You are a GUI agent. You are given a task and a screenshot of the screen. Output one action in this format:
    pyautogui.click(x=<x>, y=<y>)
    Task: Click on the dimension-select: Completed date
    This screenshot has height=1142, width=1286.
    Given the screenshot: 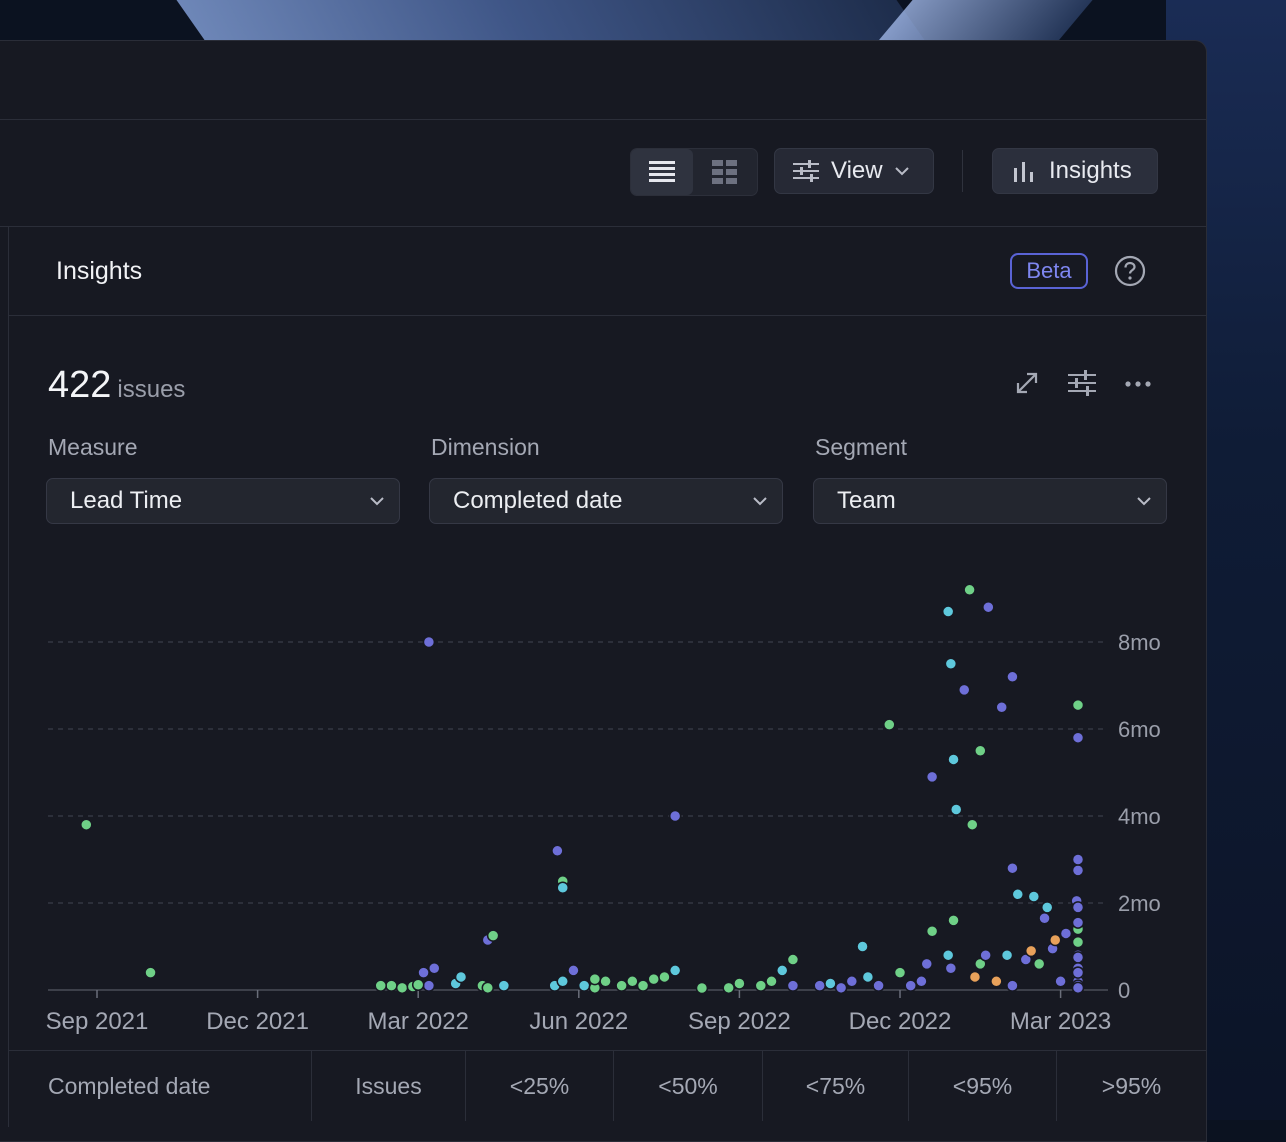 What is the action you would take?
    pyautogui.click(x=606, y=501)
    